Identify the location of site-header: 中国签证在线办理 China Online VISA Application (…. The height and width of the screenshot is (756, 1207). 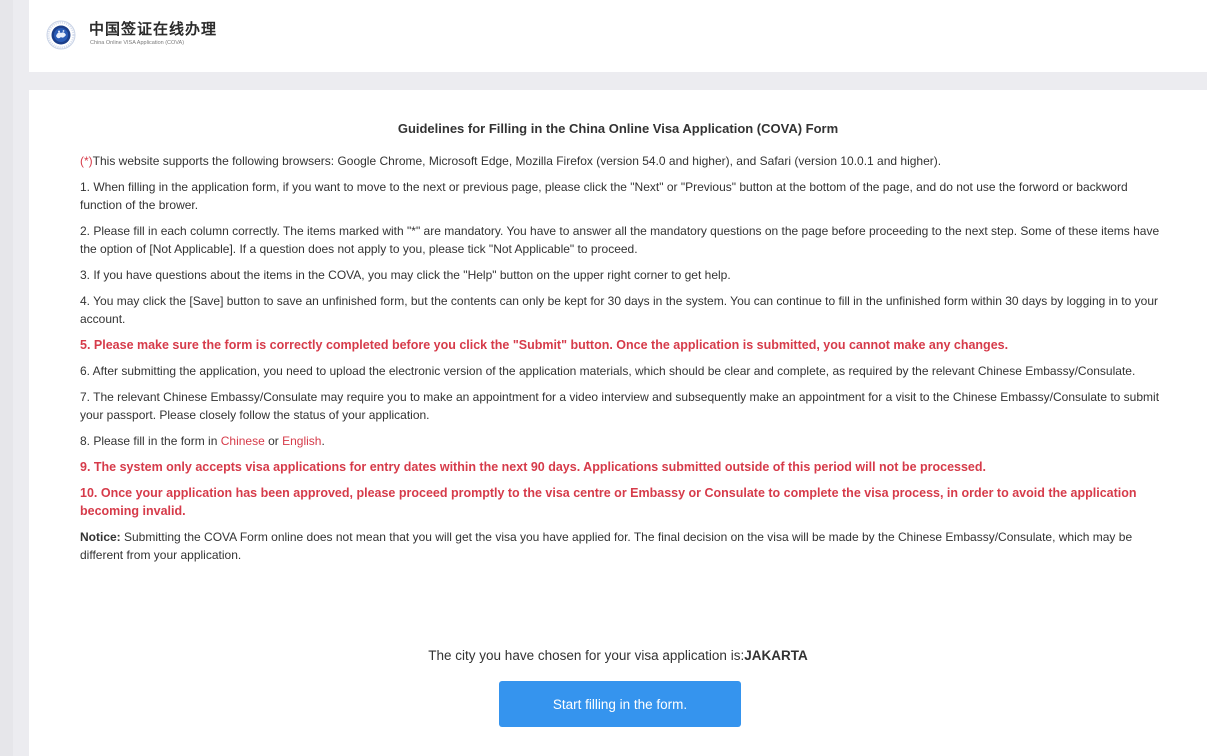
(618, 36).